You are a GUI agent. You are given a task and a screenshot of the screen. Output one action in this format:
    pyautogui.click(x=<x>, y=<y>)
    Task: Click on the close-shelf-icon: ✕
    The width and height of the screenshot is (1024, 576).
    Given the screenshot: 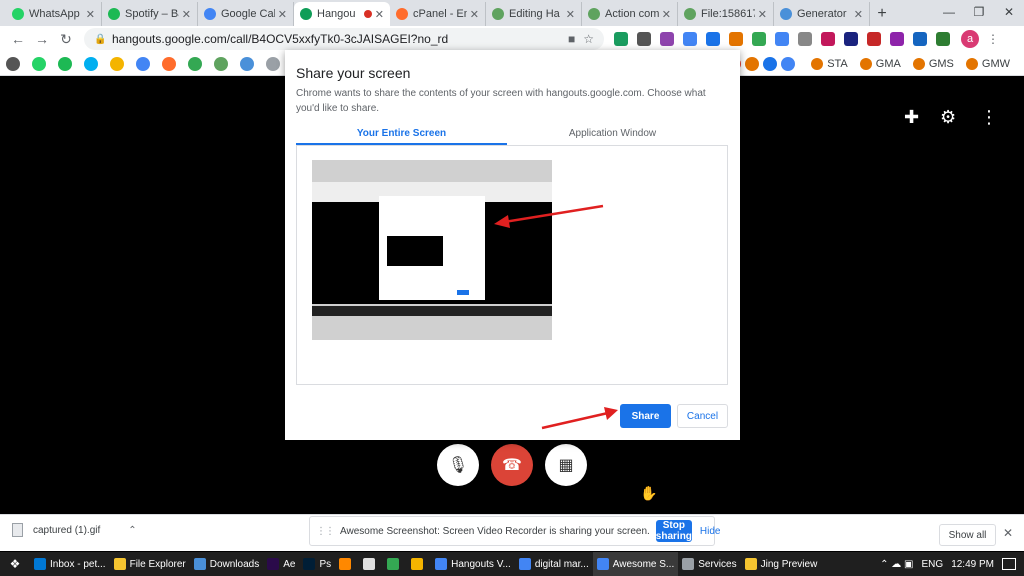 What is the action you would take?
    pyautogui.click(x=1008, y=533)
    